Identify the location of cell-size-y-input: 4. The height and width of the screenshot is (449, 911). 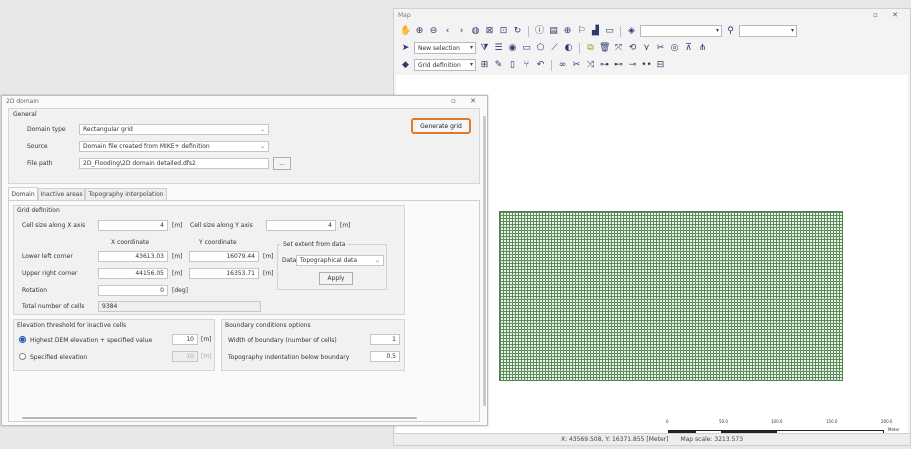
(301, 225).